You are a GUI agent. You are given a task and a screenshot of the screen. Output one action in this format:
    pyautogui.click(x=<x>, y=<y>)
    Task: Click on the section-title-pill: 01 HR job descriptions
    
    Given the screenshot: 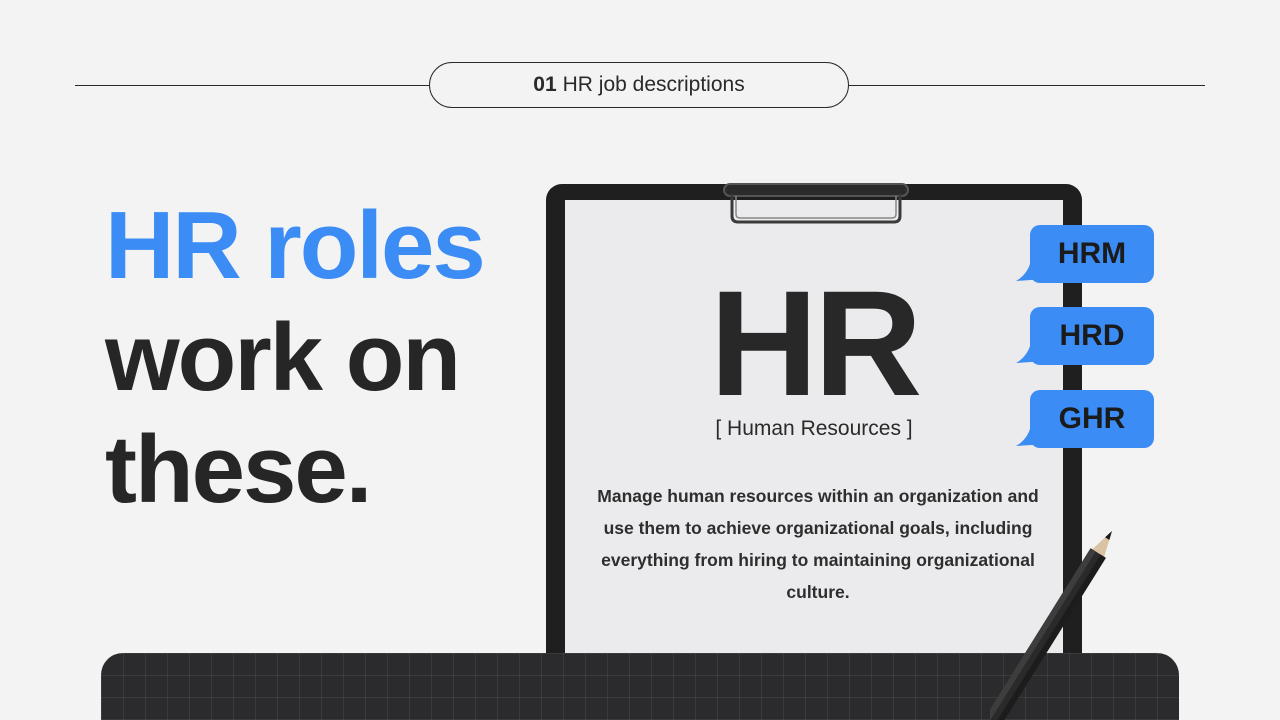 What is the action you would take?
    pyautogui.click(x=639, y=85)
    